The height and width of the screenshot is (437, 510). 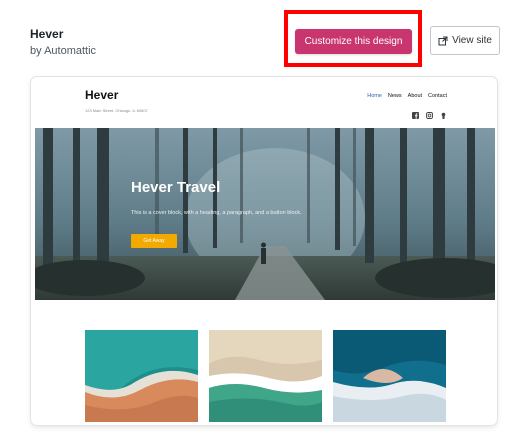 What do you see at coordinates (374, 96) in the screenshot?
I see `nav-item-home: Home` at bounding box center [374, 96].